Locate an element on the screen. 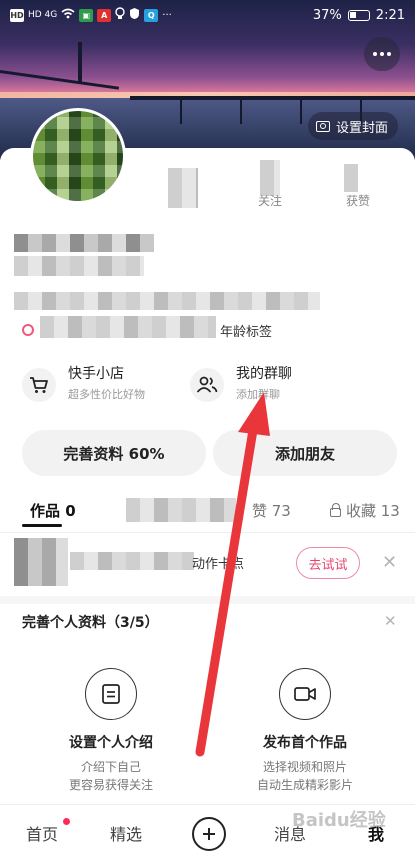 The image size is (415, 860). profile-tabs: 作品 0 赞 73 收藏 13 is located at coordinates (207, 512).